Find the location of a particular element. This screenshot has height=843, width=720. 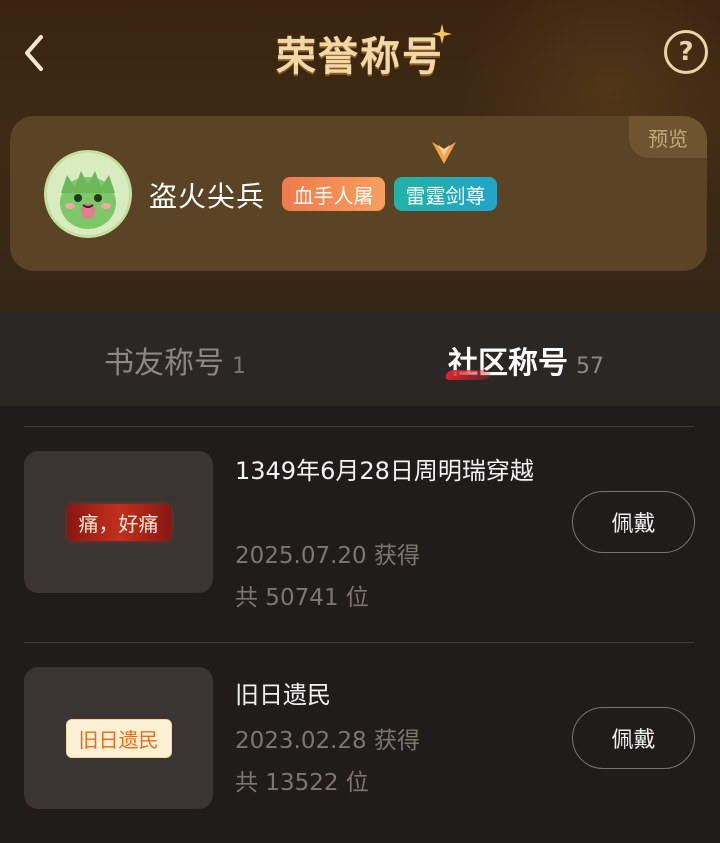

tab-count: 57 is located at coordinates (590, 366).